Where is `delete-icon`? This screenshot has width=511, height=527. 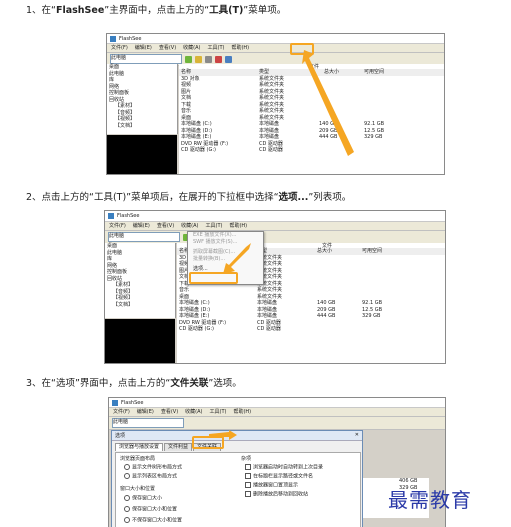
delete-icon is located at coordinates (218, 59).